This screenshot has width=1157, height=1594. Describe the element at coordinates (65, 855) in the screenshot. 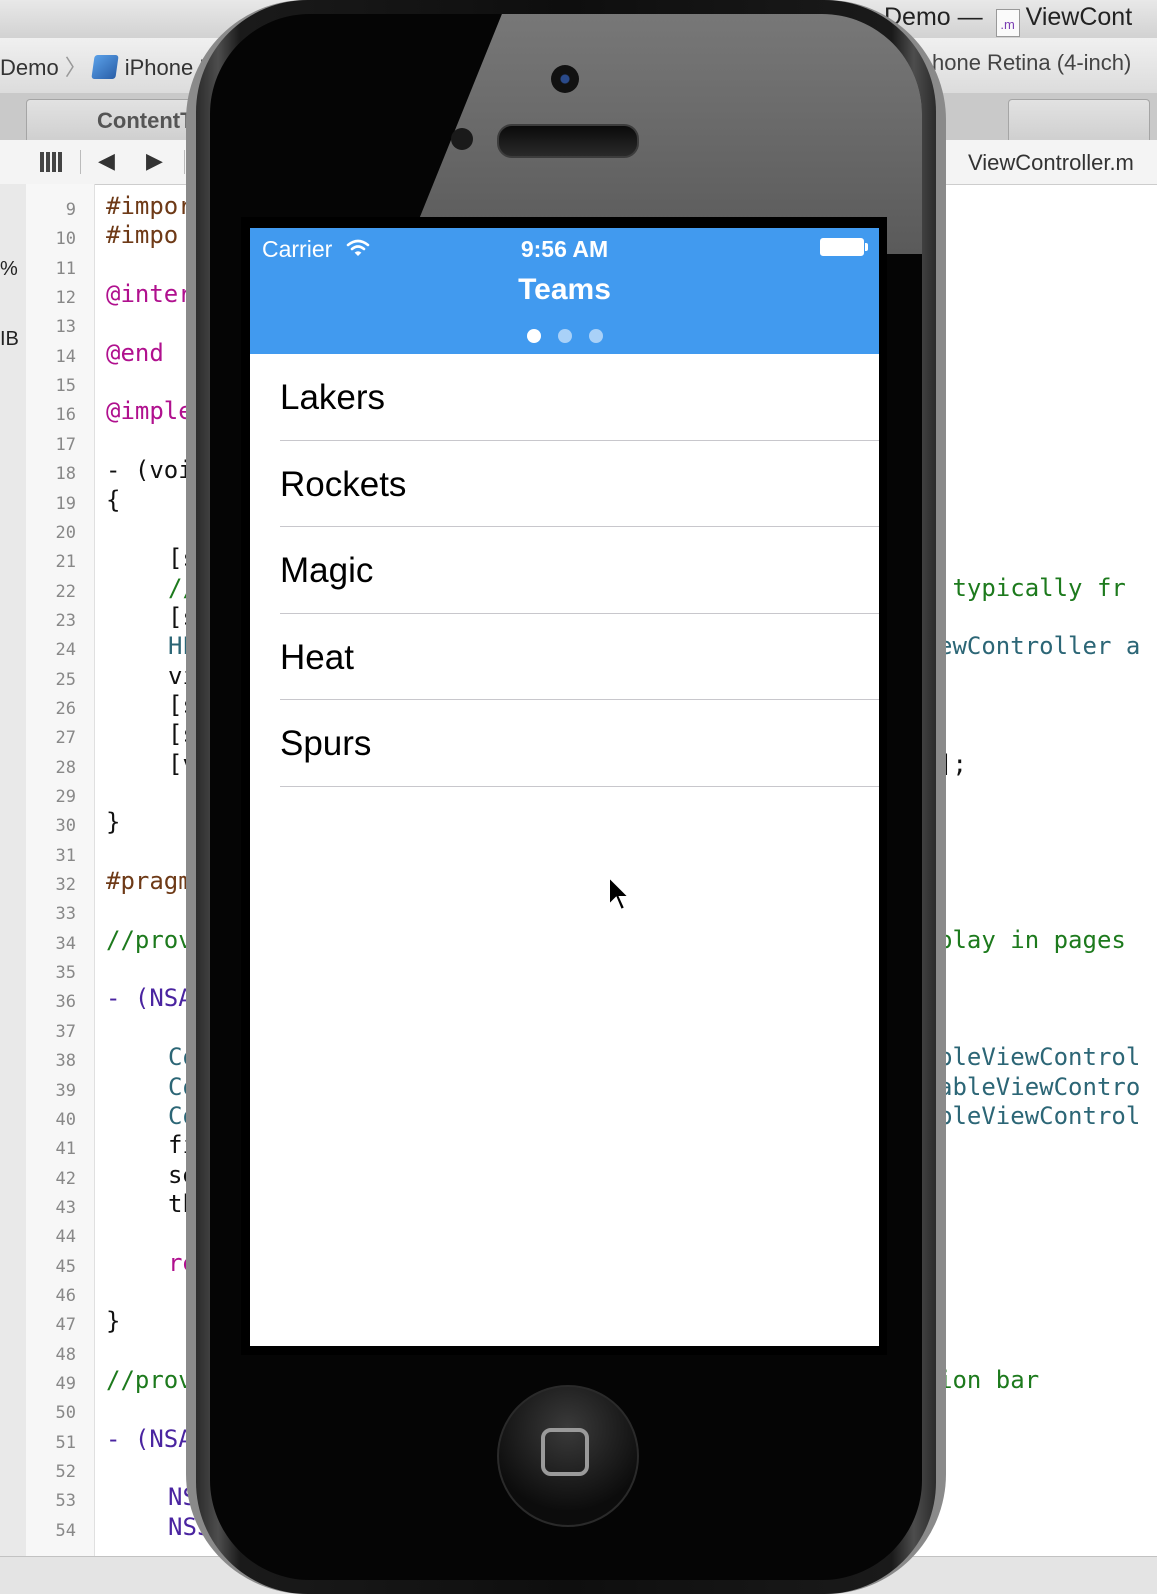

I see `line-number: 31` at that location.